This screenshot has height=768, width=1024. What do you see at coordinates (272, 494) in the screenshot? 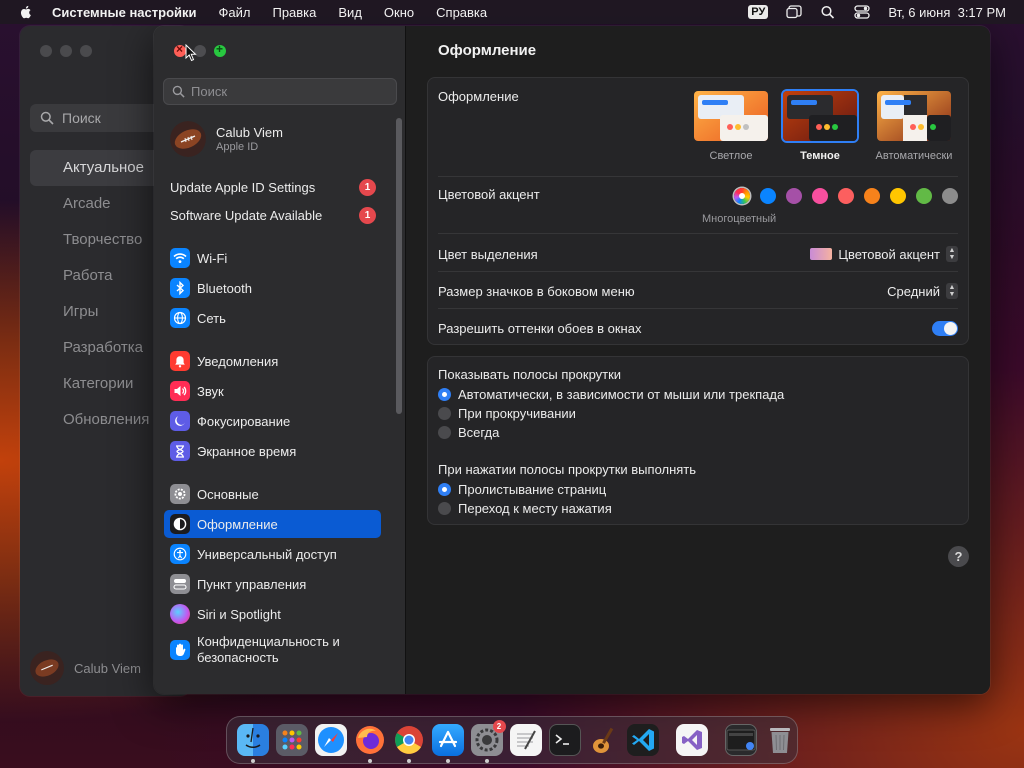
I see `sidebar-item-general: Основные` at bounding box center [272, 494].